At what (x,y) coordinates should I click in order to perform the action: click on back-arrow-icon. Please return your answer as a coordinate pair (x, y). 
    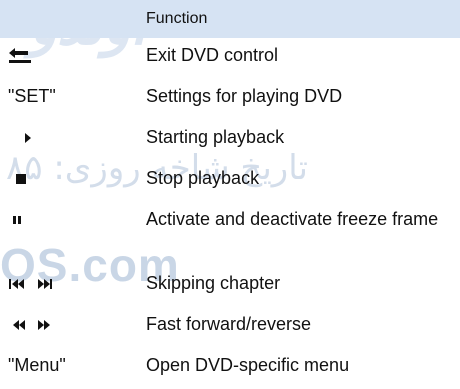
    Looking at the image, I should click on (20, 56).